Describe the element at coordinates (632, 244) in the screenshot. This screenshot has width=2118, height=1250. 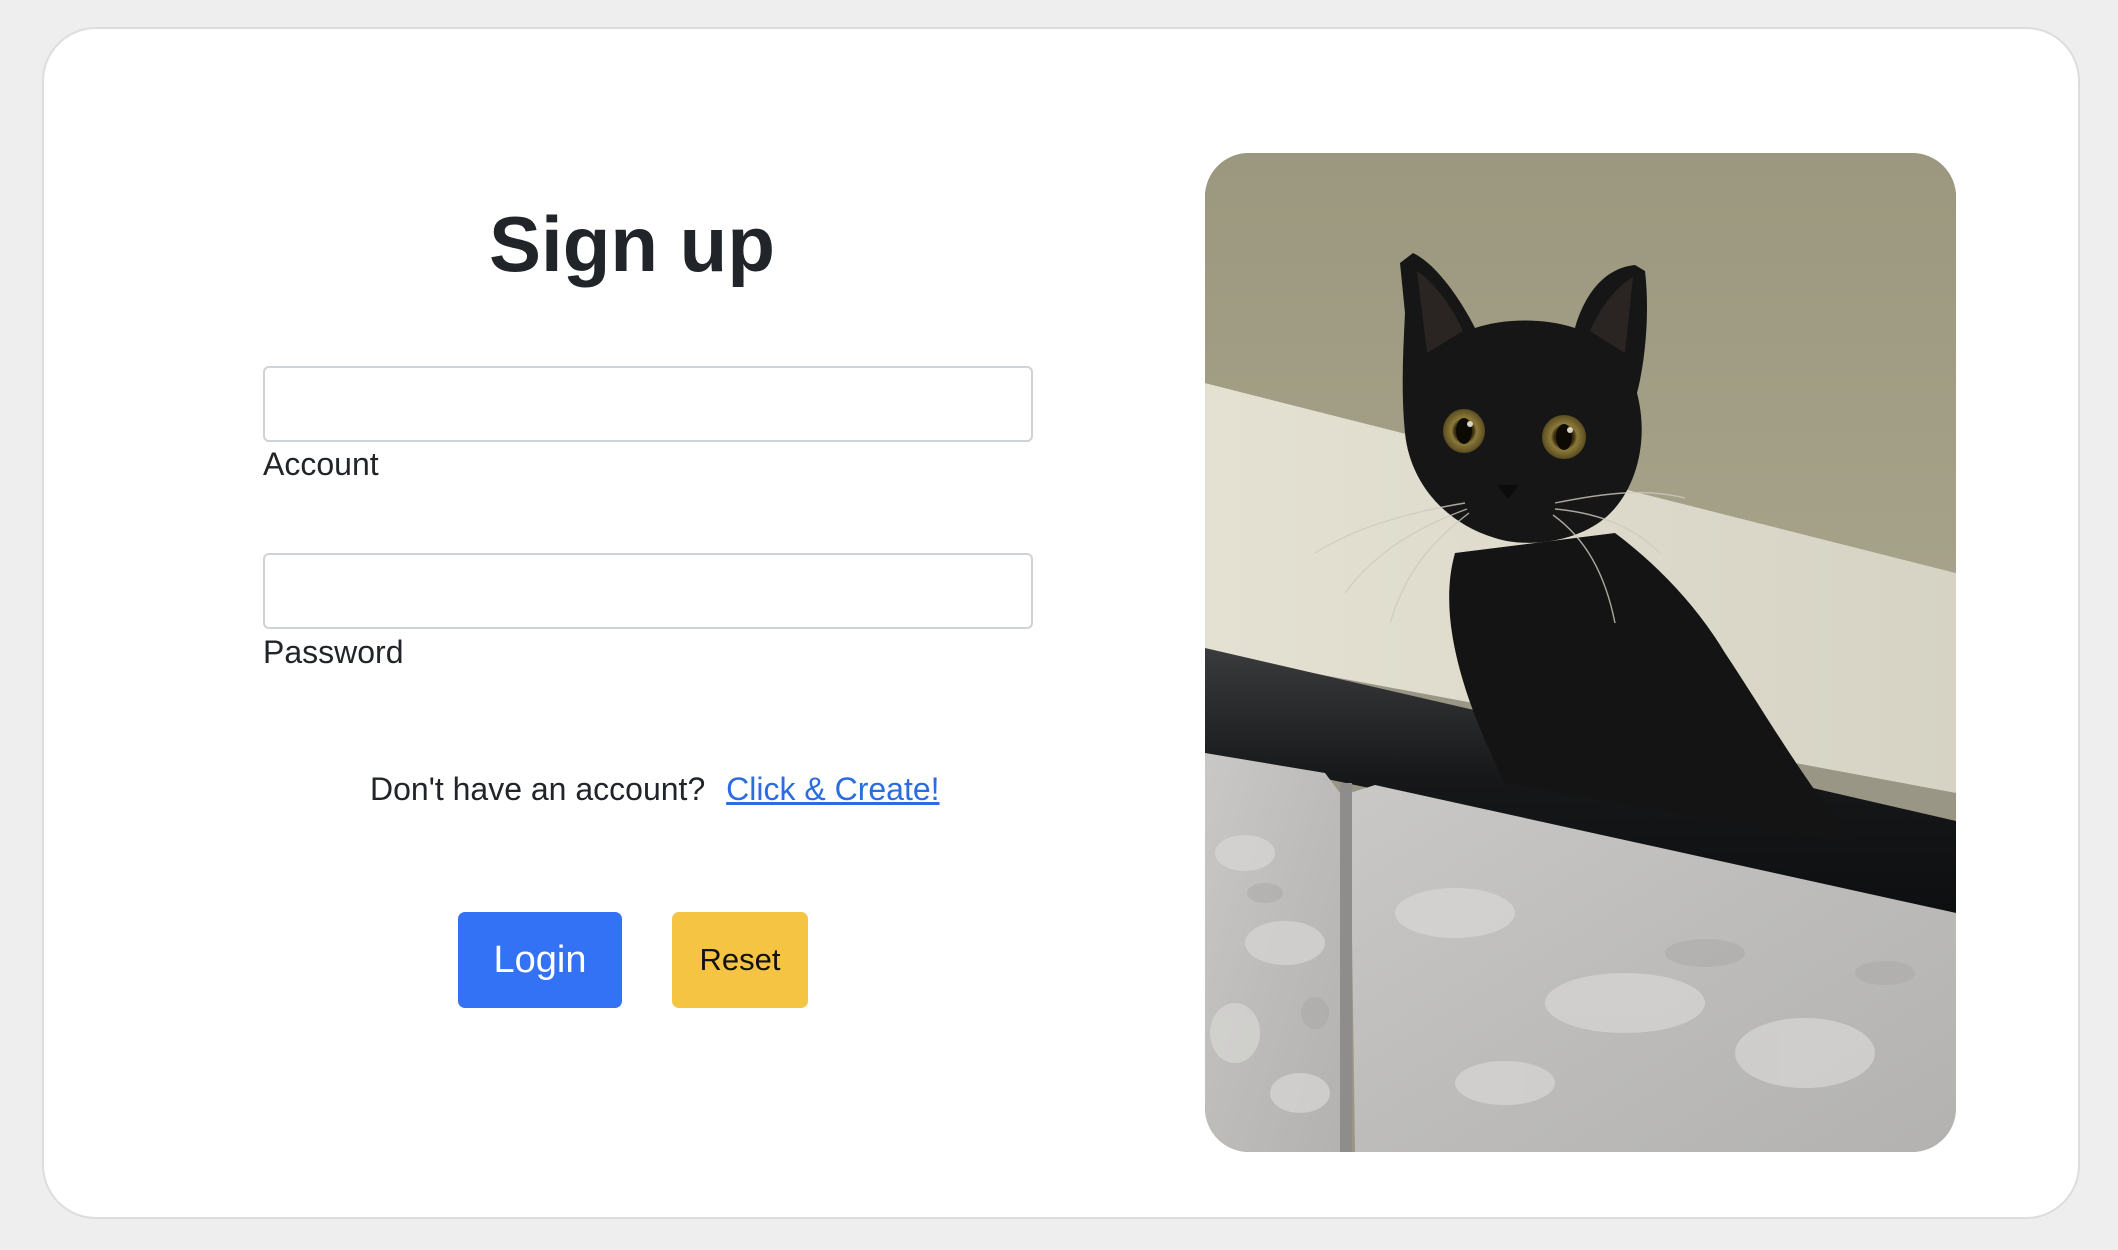
I see `page-title: Sign up` at that location.